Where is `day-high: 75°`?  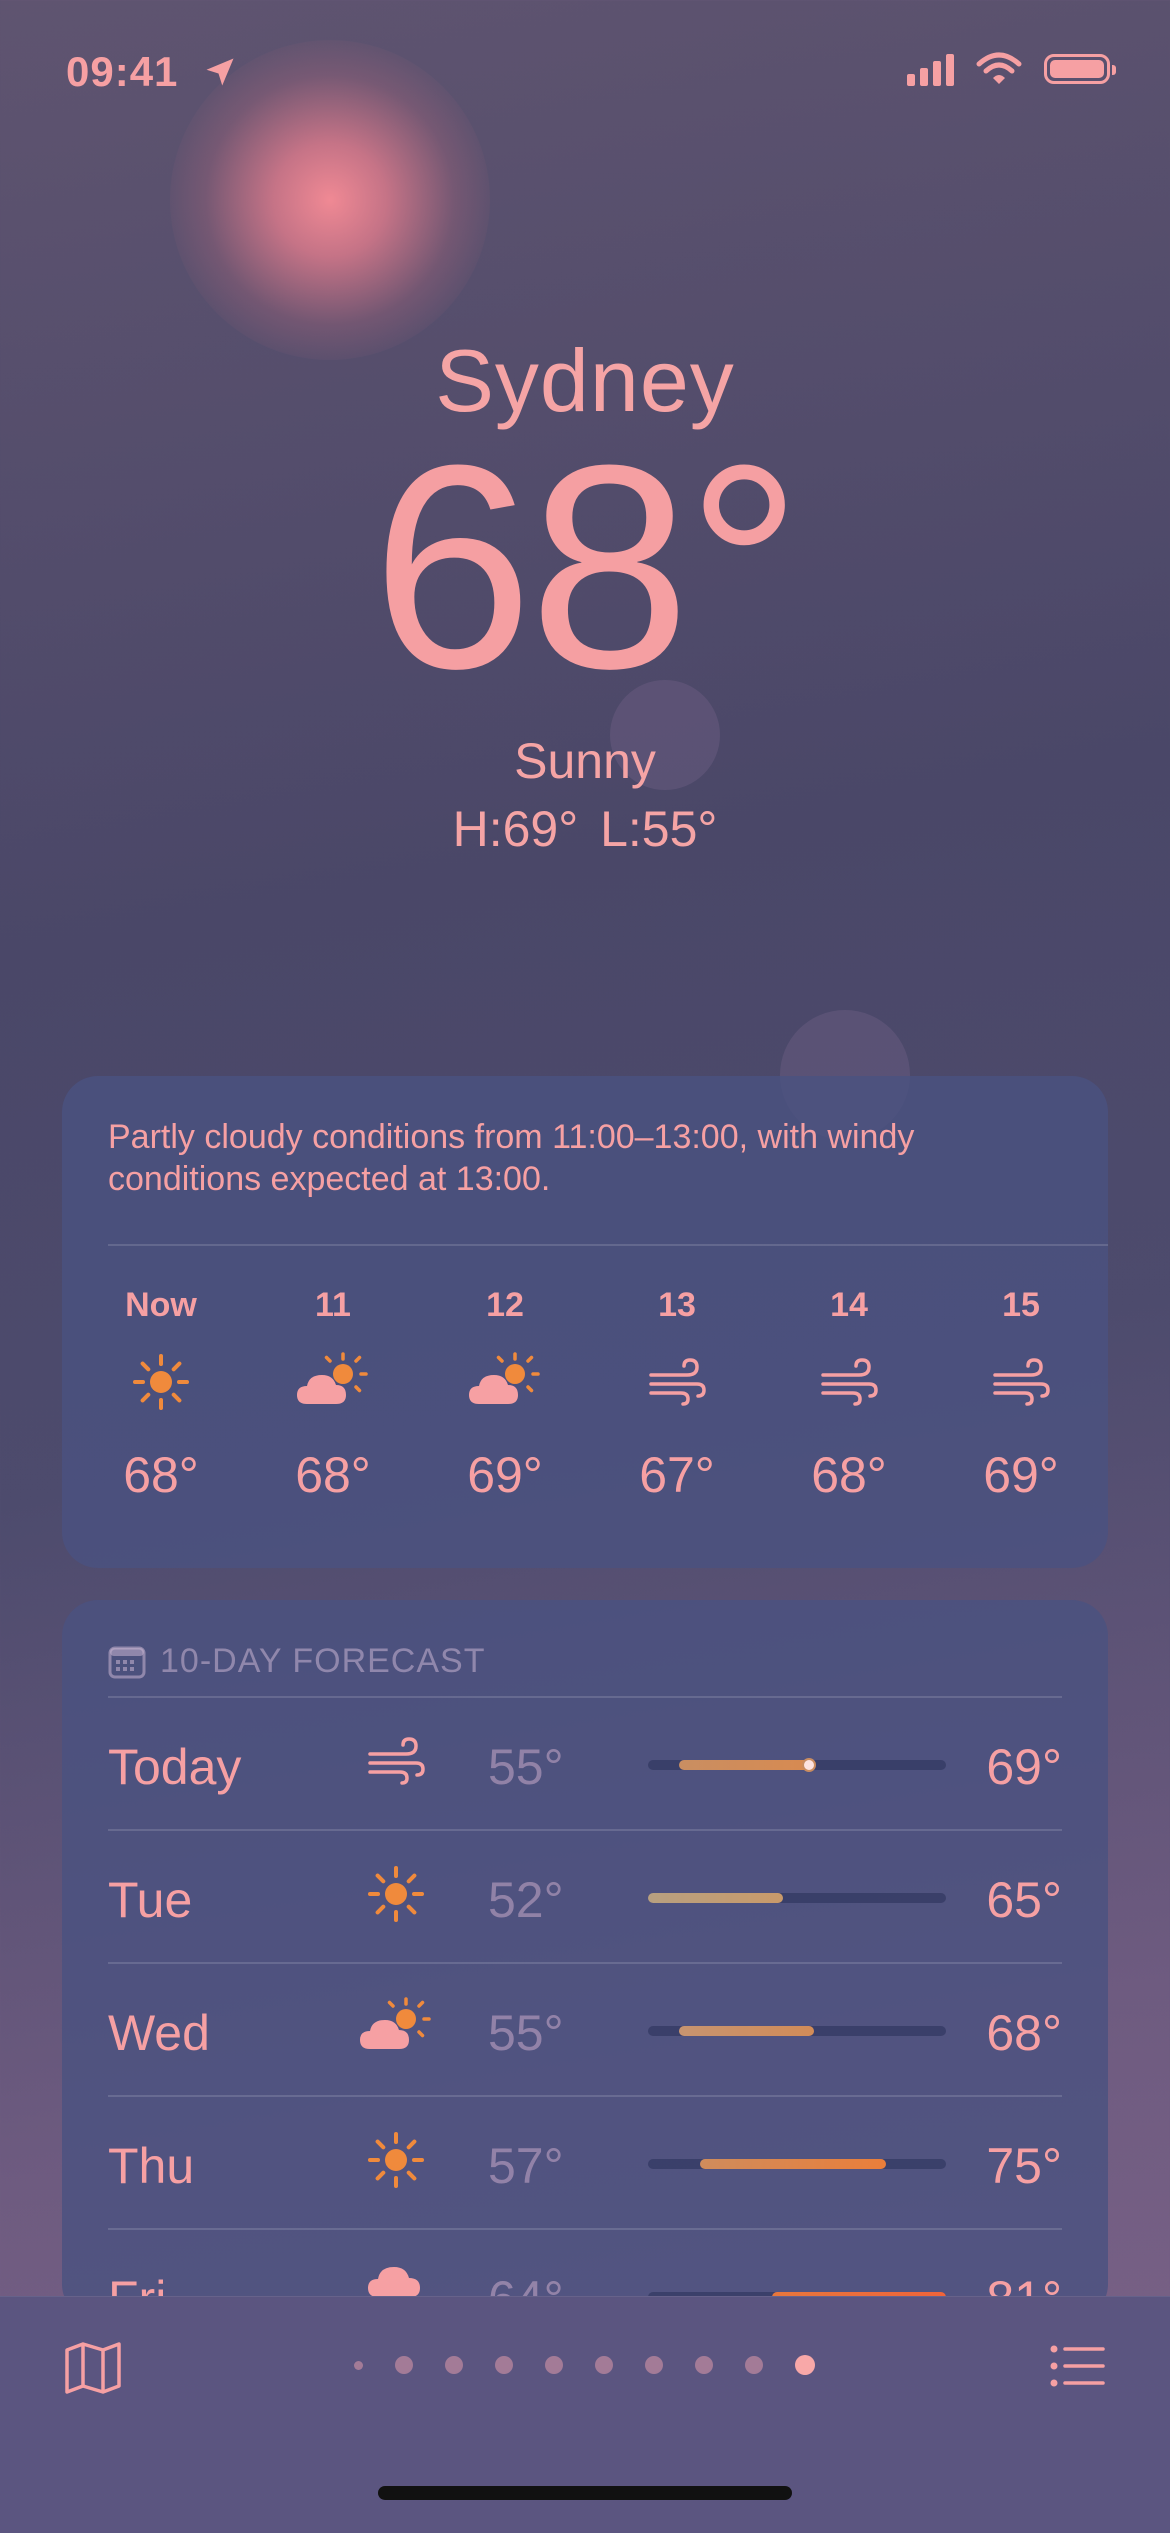 day-high: 75° is located at coordinates (1024, 2166).